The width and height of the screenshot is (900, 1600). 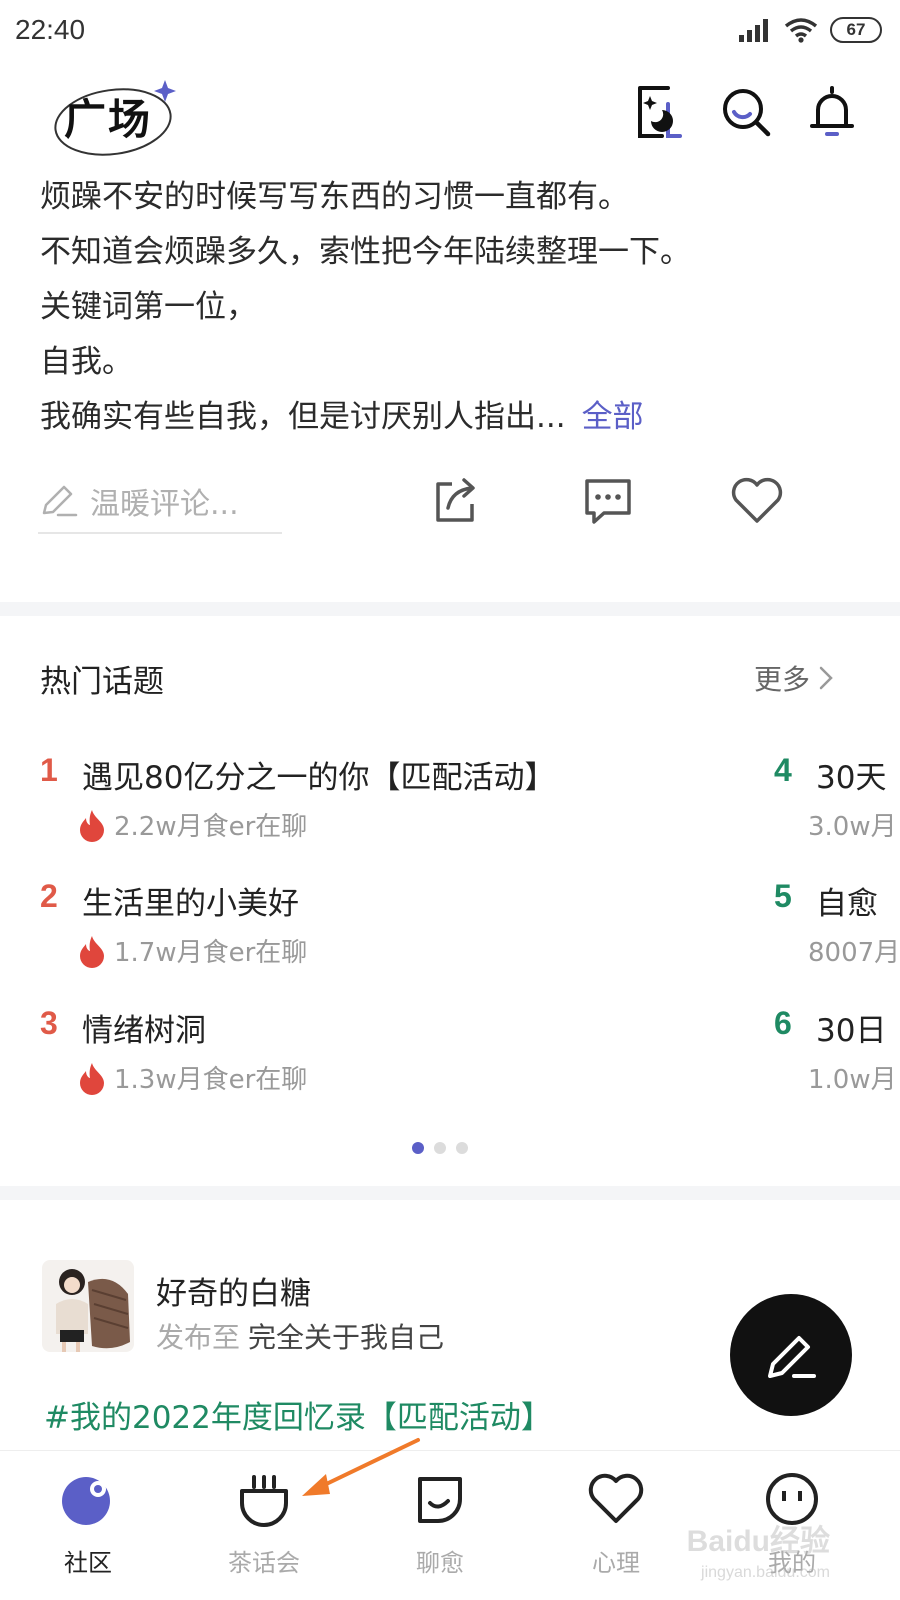 What do you see at coordinates (852, 827) in the screenshot?
I see `topic-meta-text: 3.0w月` at bounding box center [852, 827].